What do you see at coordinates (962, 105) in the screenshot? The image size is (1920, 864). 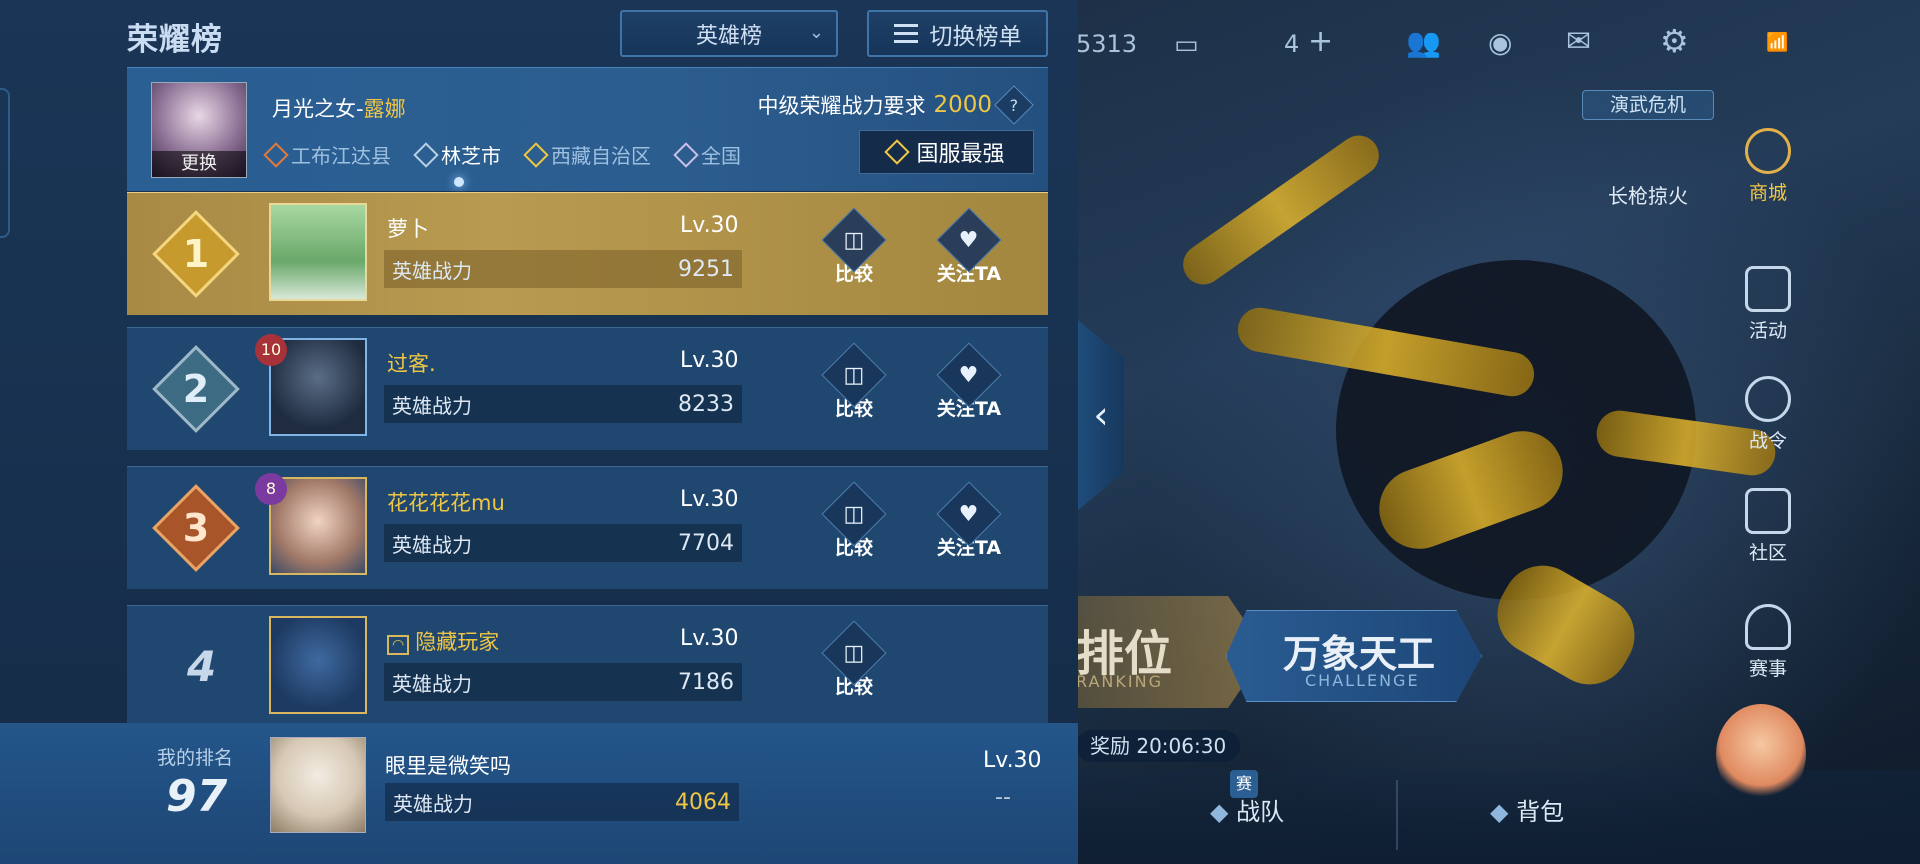 I see `requirement-value: 2000` at bounding box center [962, 105].